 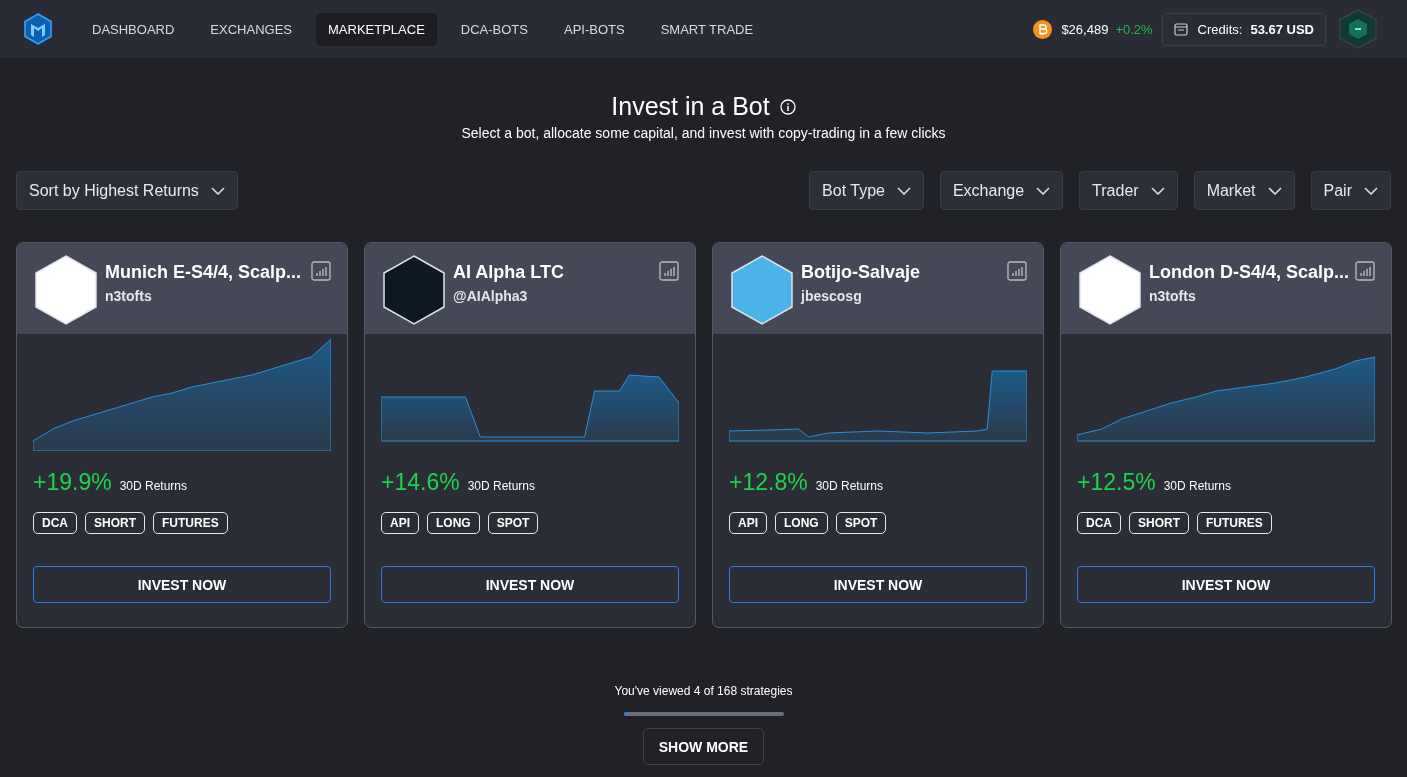 I want to click on filter-dropdown: Pair, so click(x=1350, y=190).